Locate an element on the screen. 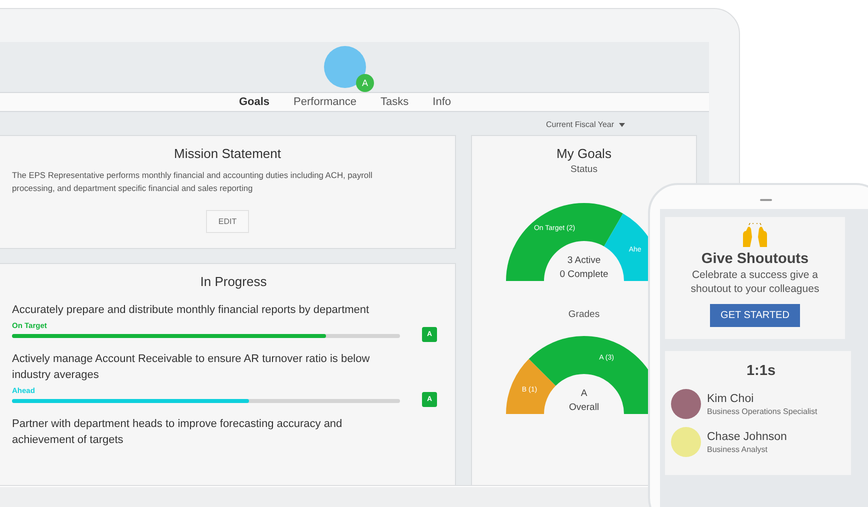 This screenshot has height=507, width=868. tab: Tasks is located at coordinates (394, 102).